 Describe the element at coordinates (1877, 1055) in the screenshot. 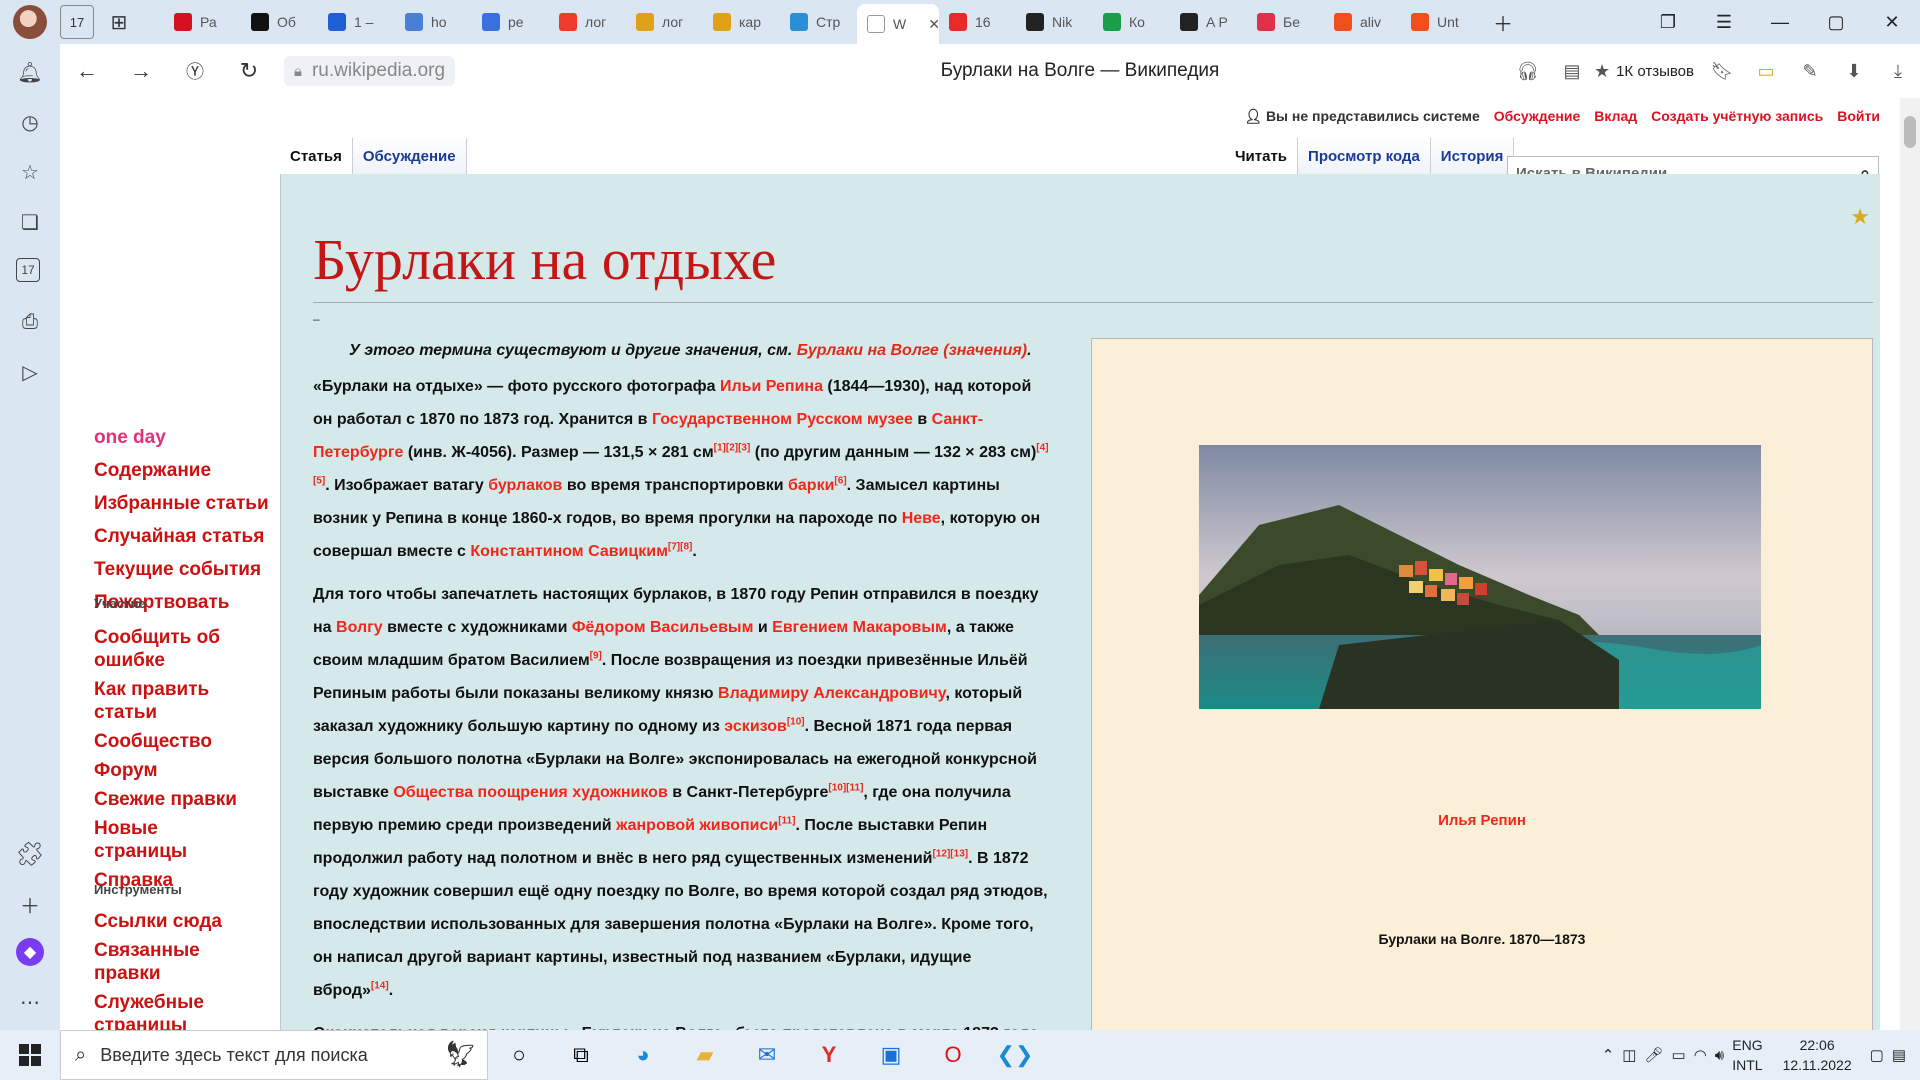

I see `show-desktop-icon: ▢` at that location.